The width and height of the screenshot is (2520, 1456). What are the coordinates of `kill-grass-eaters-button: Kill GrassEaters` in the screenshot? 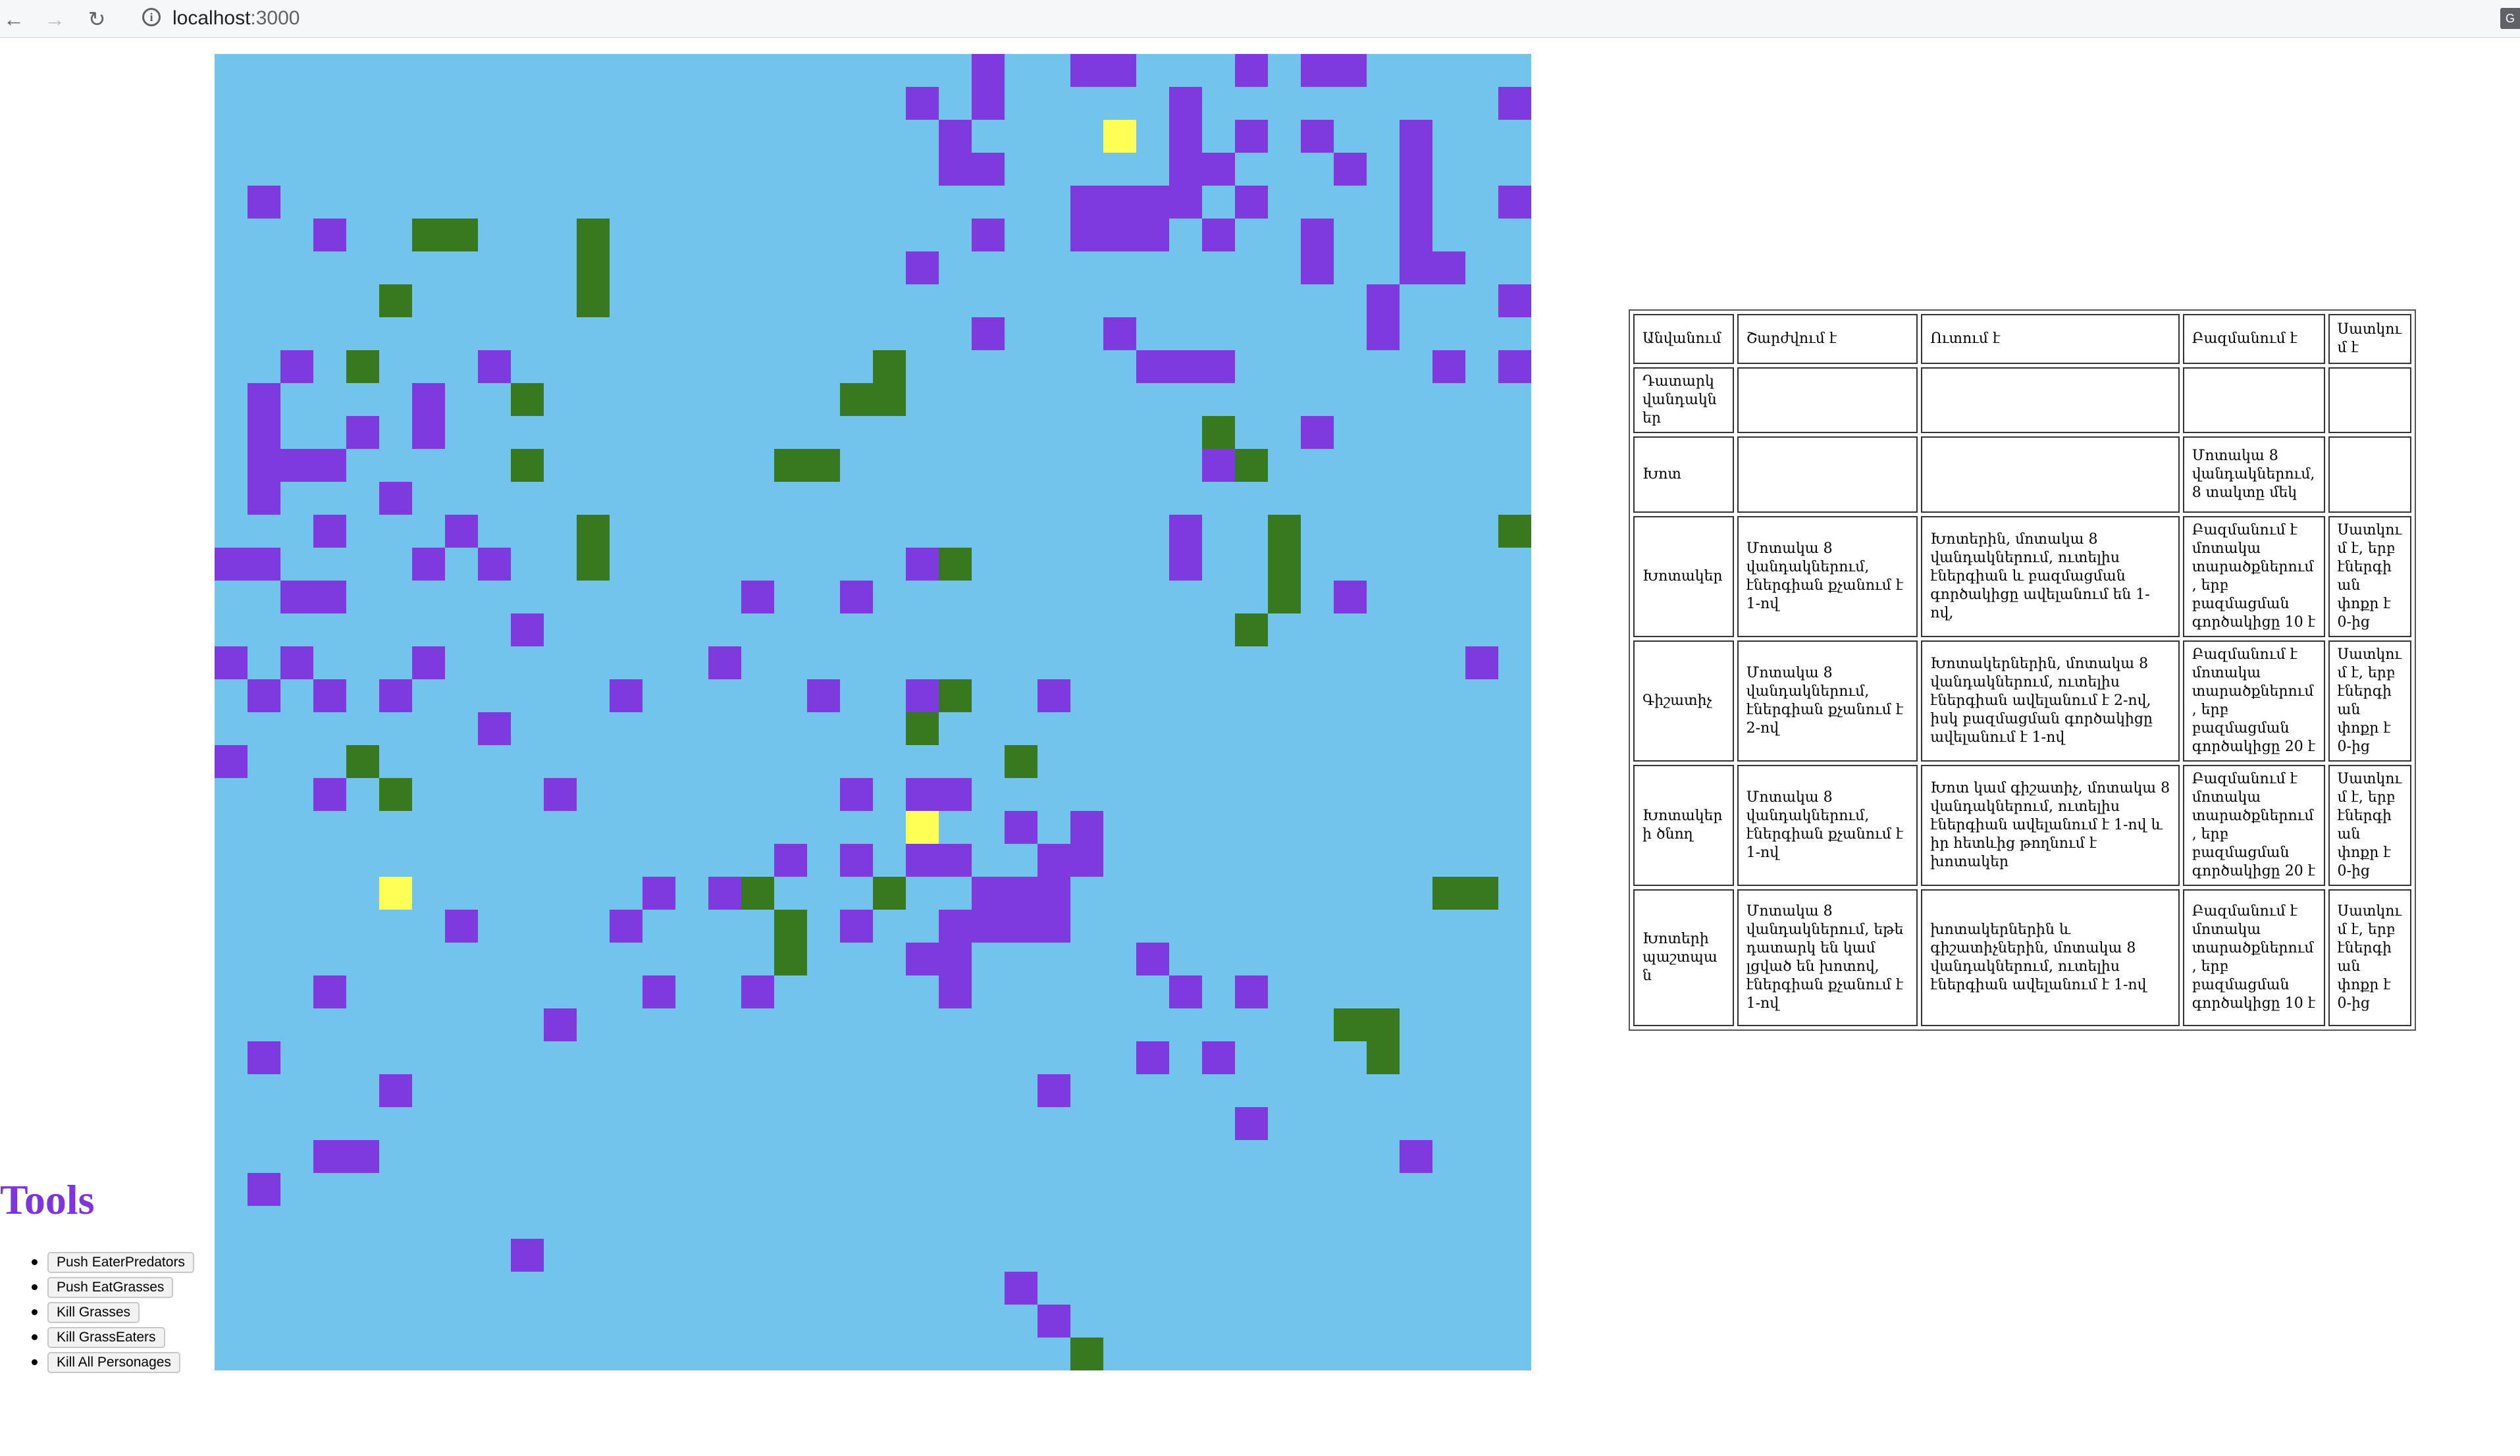 It's located at (106, 1338).